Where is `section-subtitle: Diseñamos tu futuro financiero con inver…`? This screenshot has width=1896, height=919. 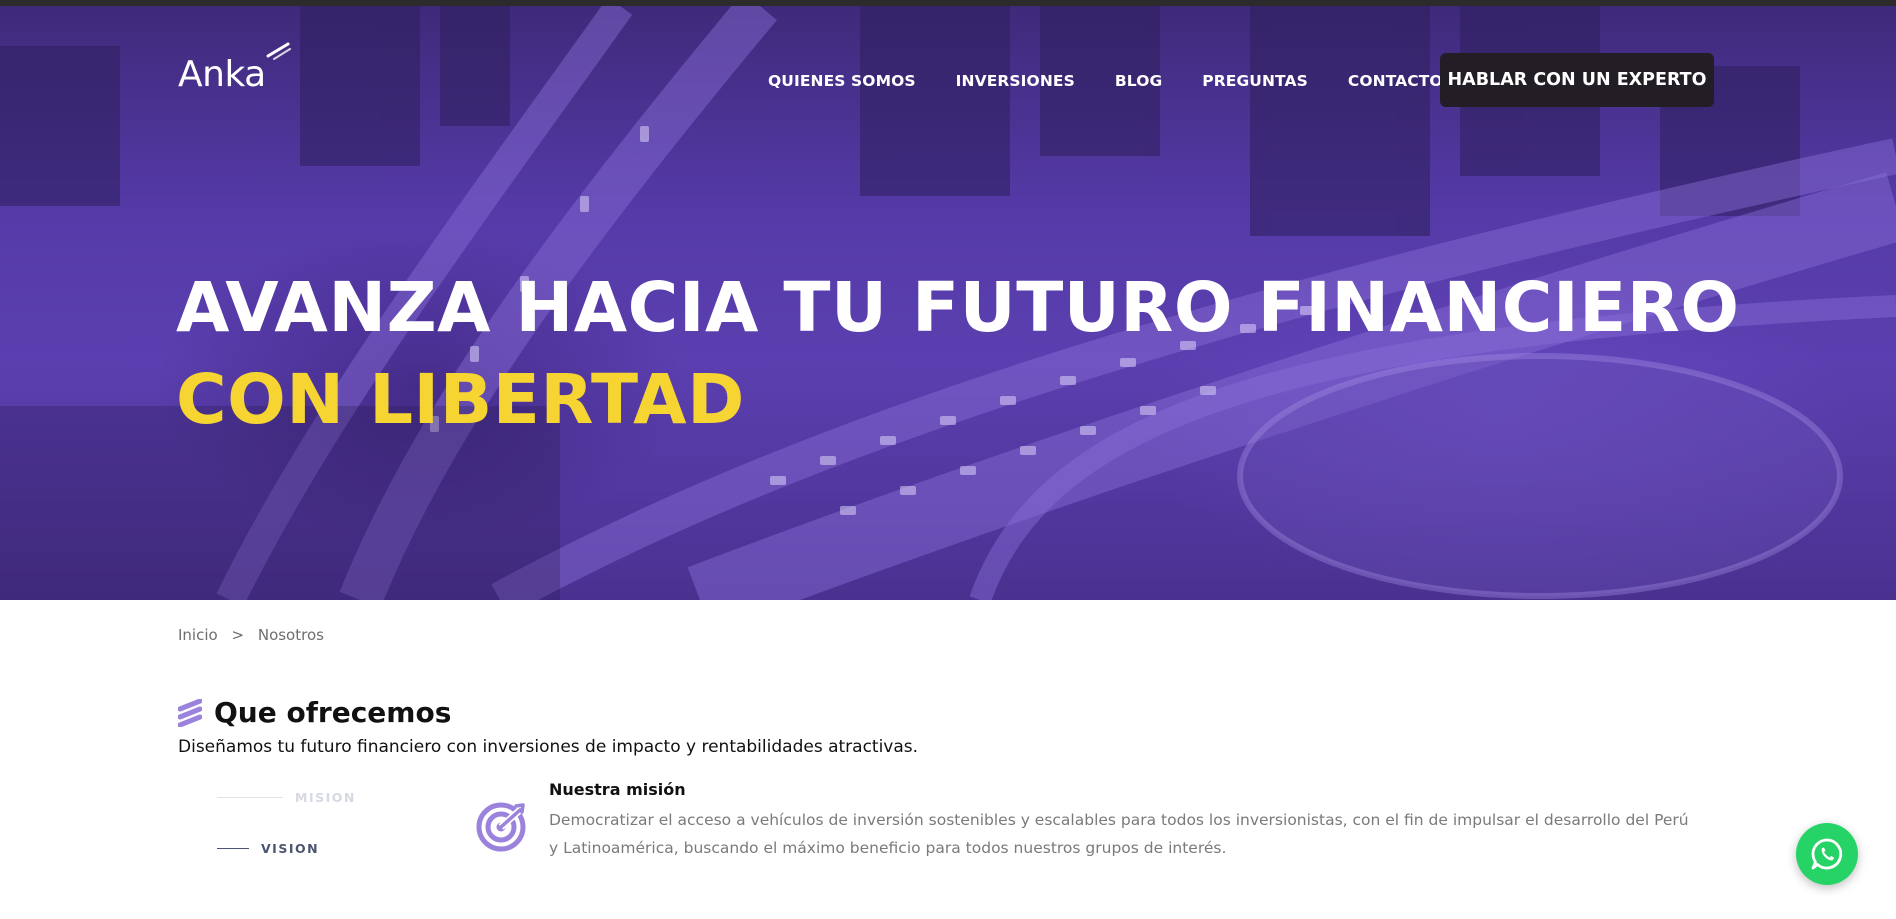
section-subtitle: Diseñamos tu futuro financiero con inver… is located at coordinates (548, 747).